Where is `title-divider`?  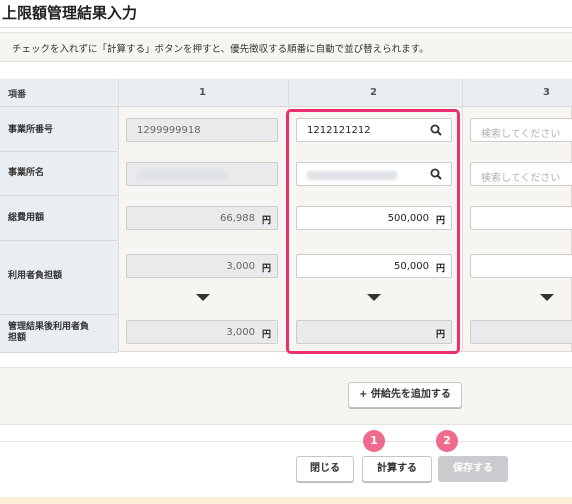
title-divider is located at coordinates (286, 27).